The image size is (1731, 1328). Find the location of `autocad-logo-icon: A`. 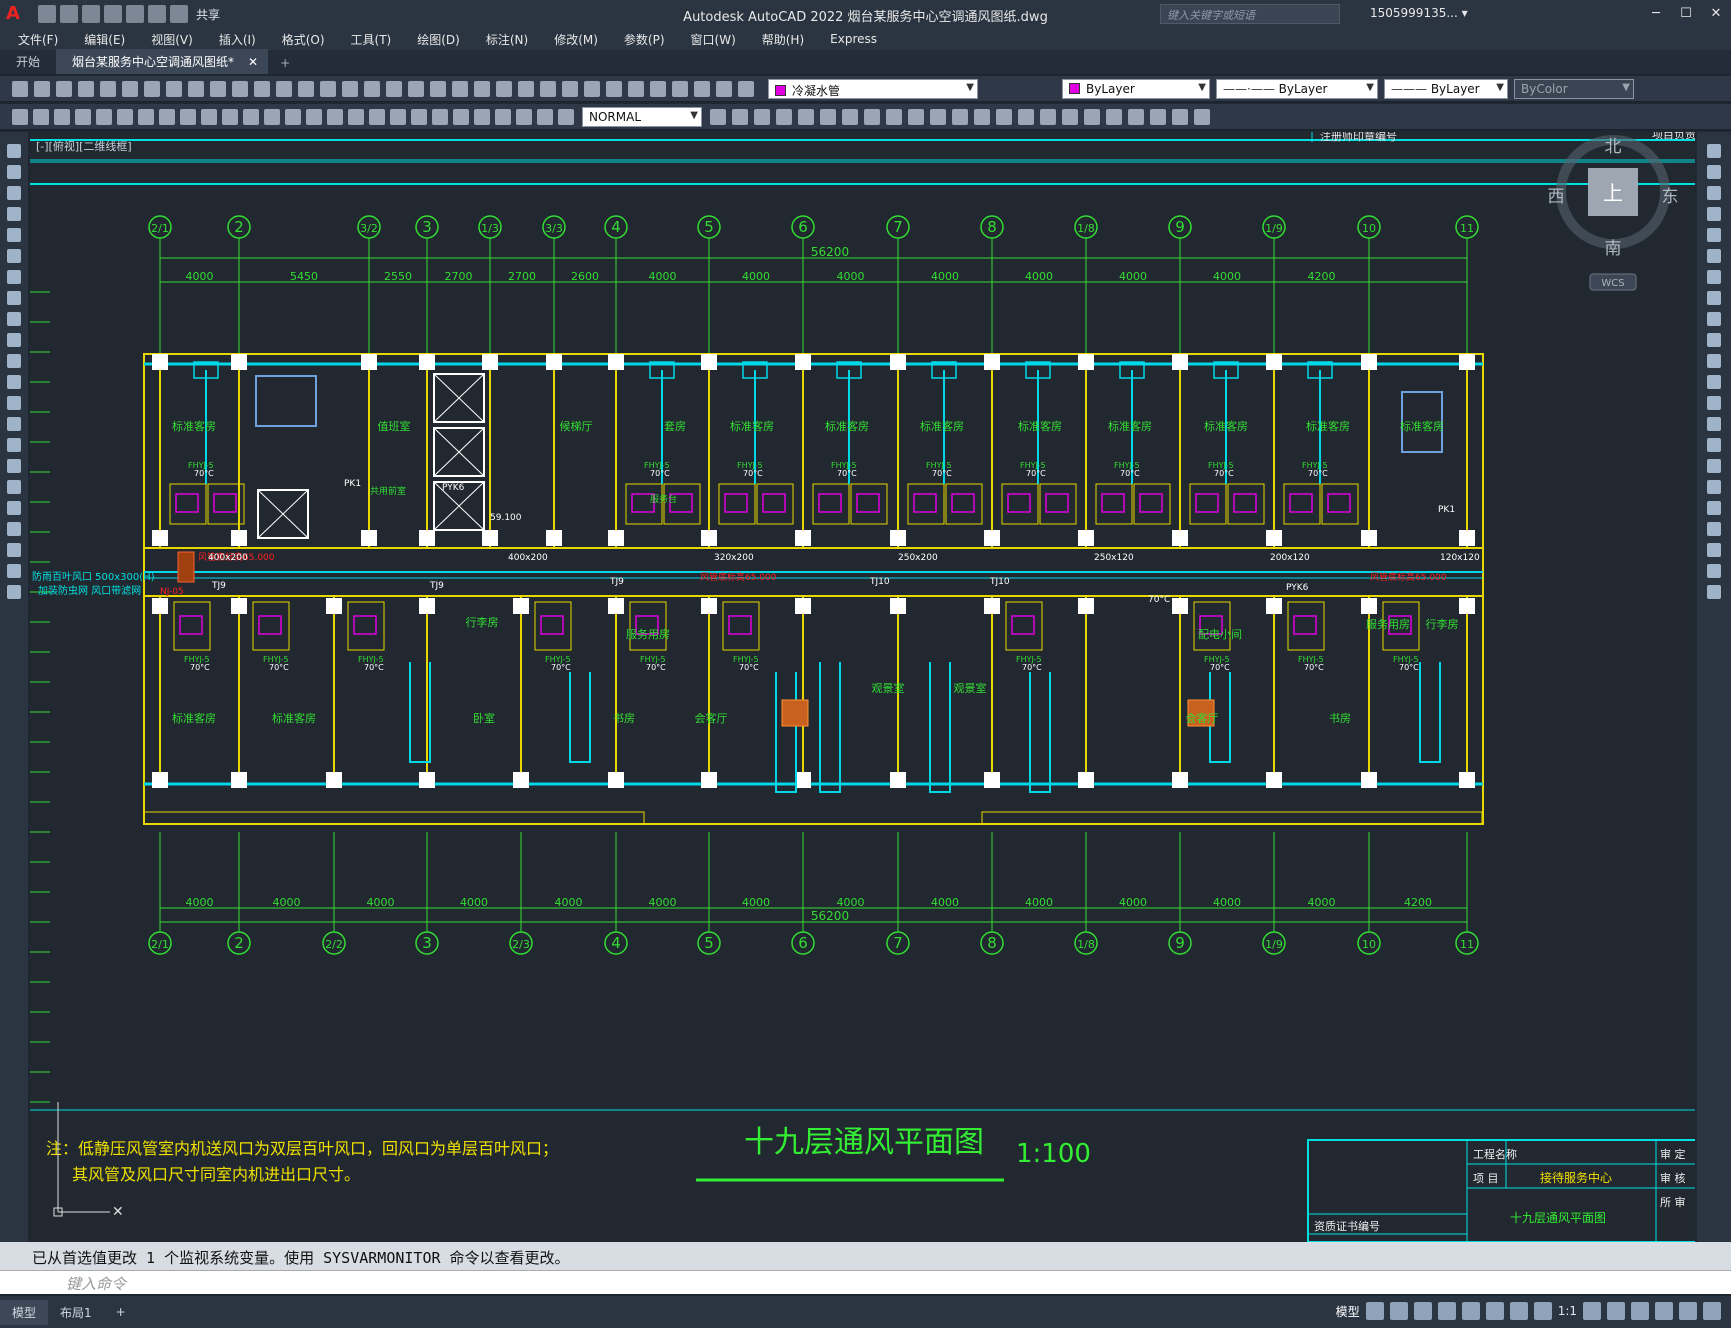

autocad-logo-icon: A is located at coordinates (17, 14).